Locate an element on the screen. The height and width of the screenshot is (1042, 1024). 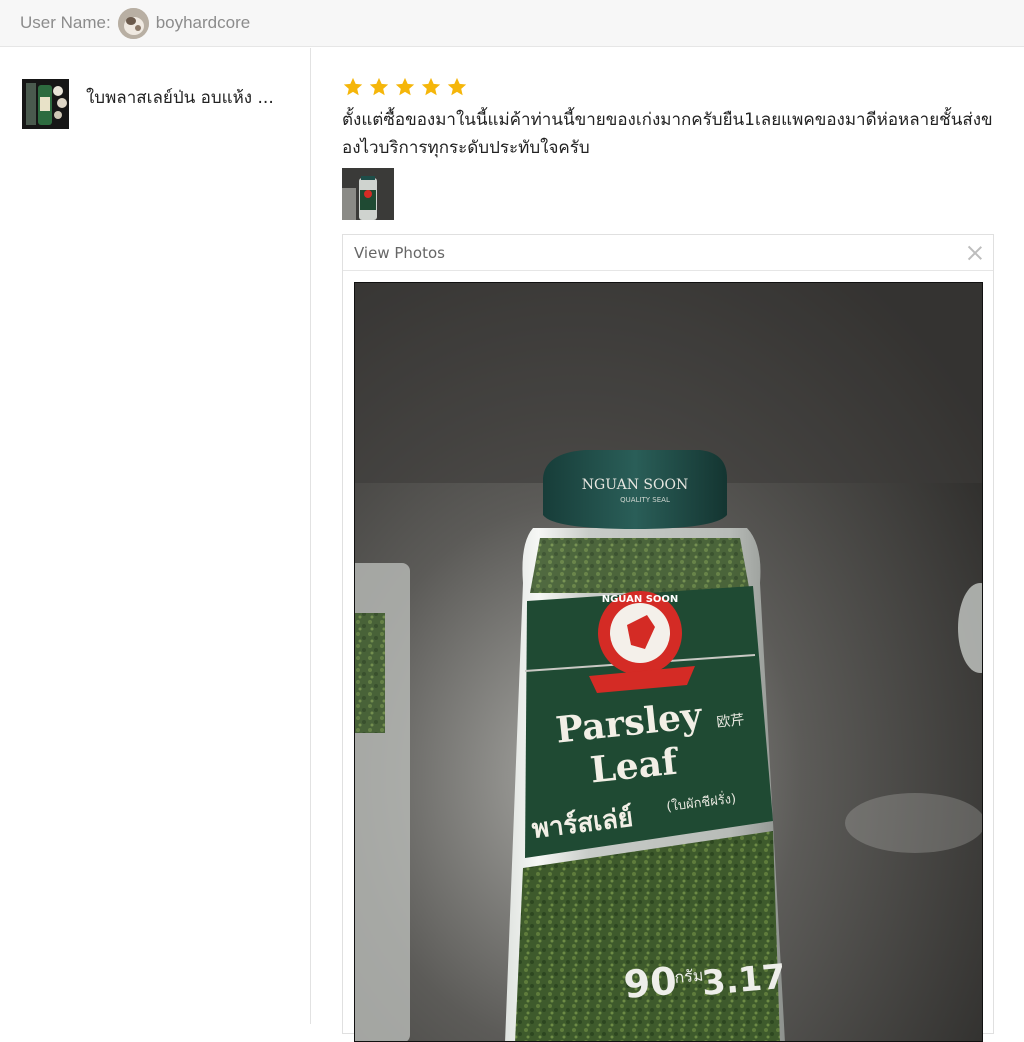
rating-stars is located at coordinates (405, 87).